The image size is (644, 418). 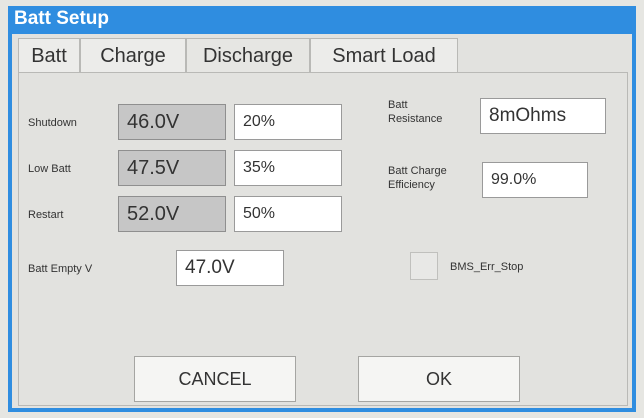 I want to click on restart-percent-input: 50%, so click(x=288, y=214).